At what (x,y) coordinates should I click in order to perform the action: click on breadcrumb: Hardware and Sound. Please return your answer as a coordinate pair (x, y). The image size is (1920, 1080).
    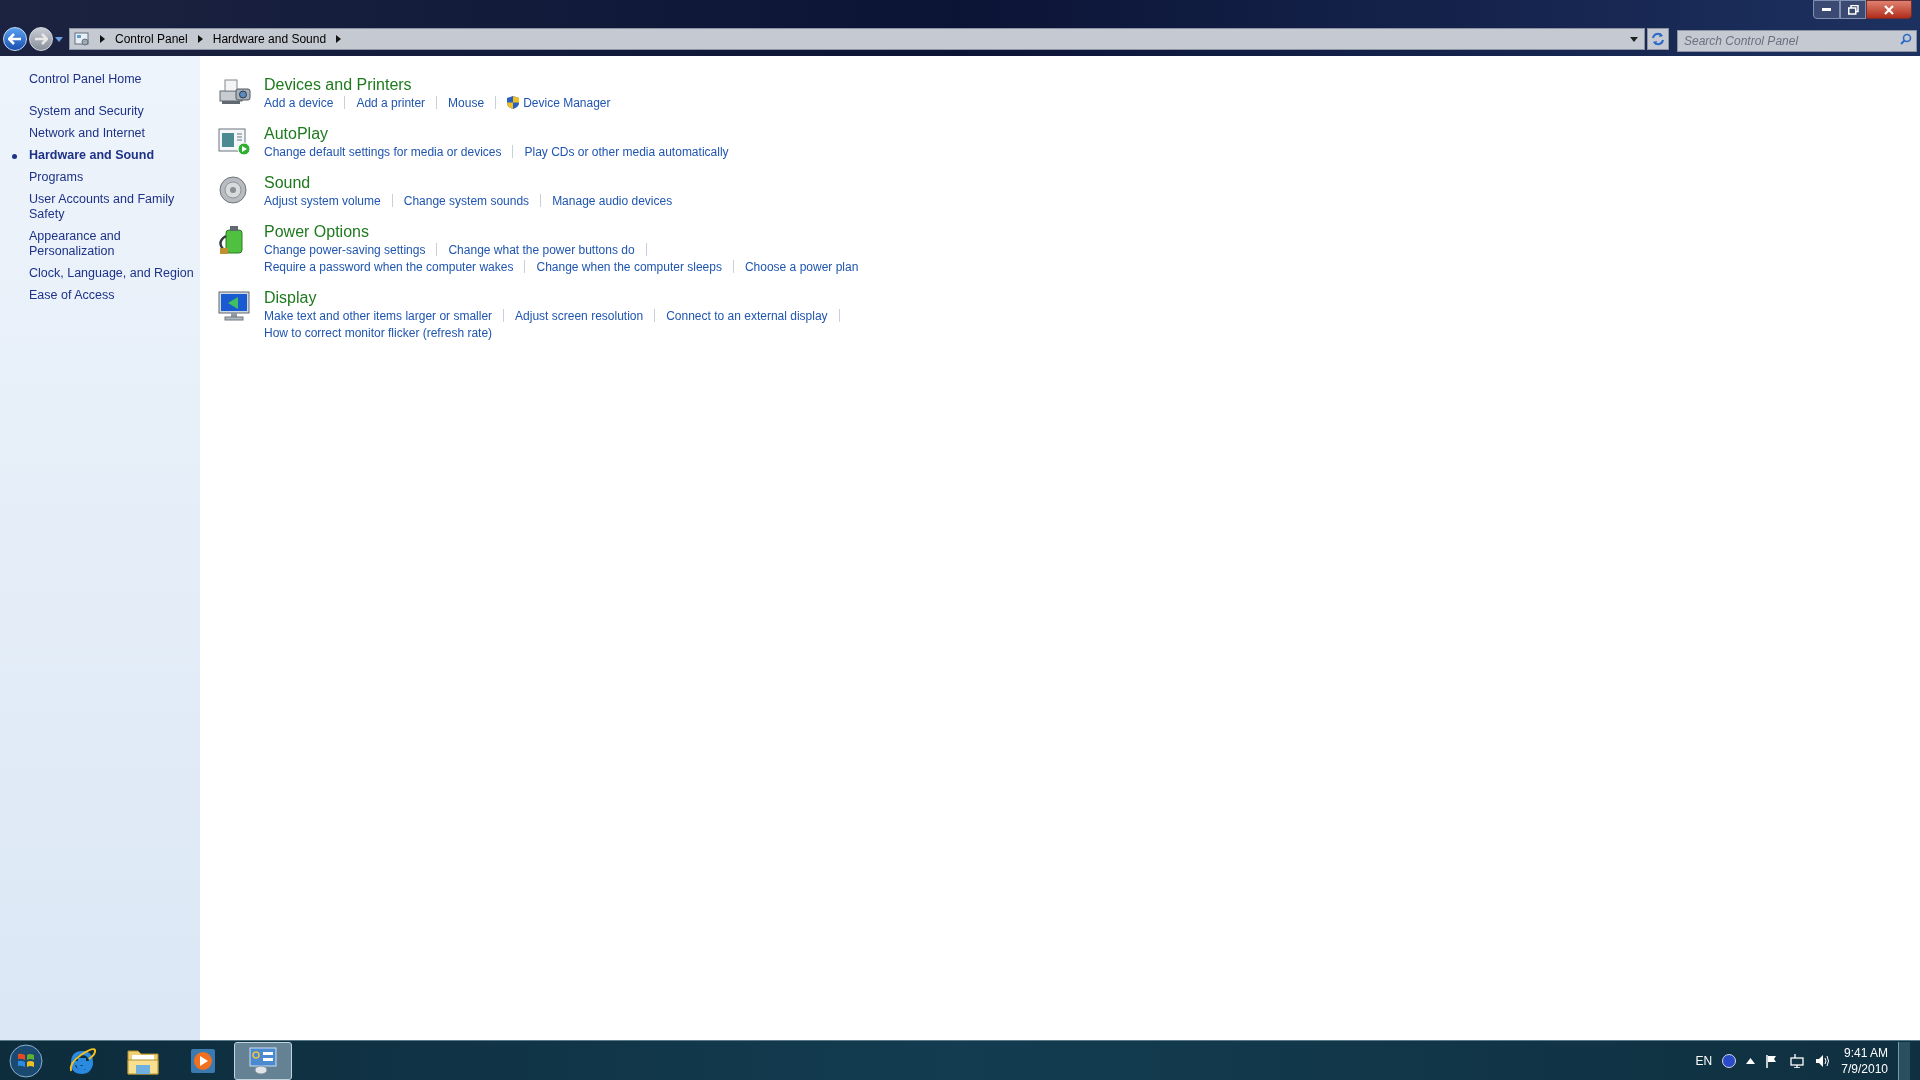
    Looking at the image, I should click on (269, 39).